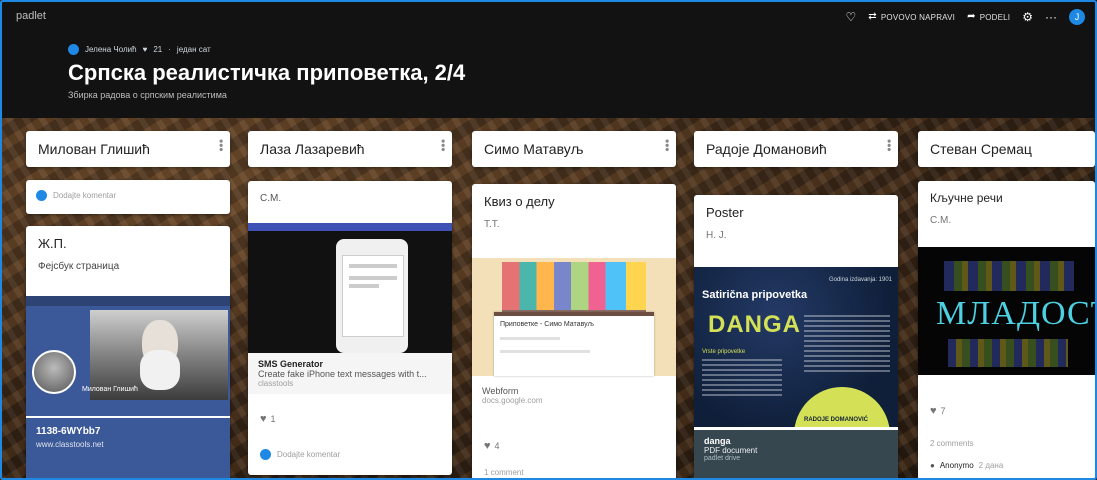 The width and height of the screenshot is (1097, 480). I want to click on phone-screen, so click(373, 296).